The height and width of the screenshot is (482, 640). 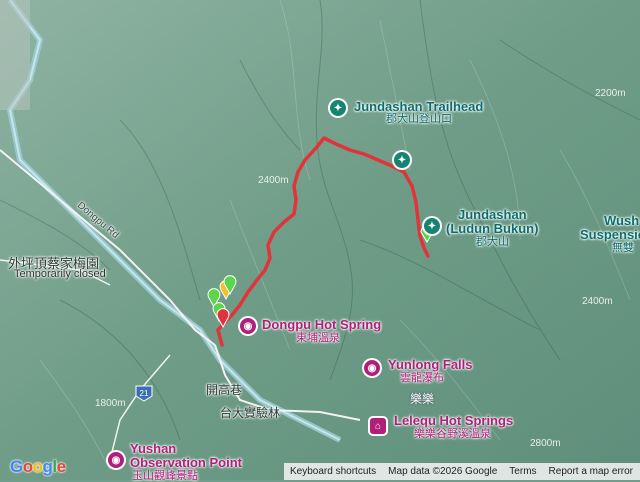 I want to click on svg-text: 21, so click(x=144, y=393).